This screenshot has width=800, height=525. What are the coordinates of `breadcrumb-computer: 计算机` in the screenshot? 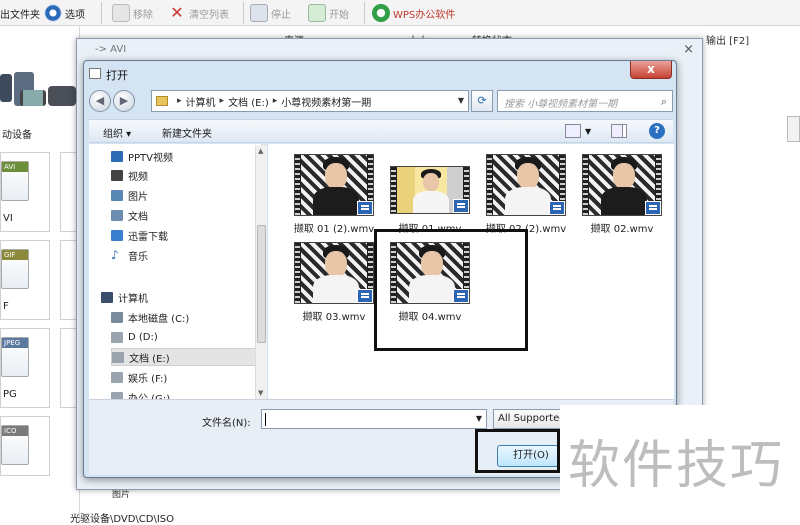 It's located at (201, 101).